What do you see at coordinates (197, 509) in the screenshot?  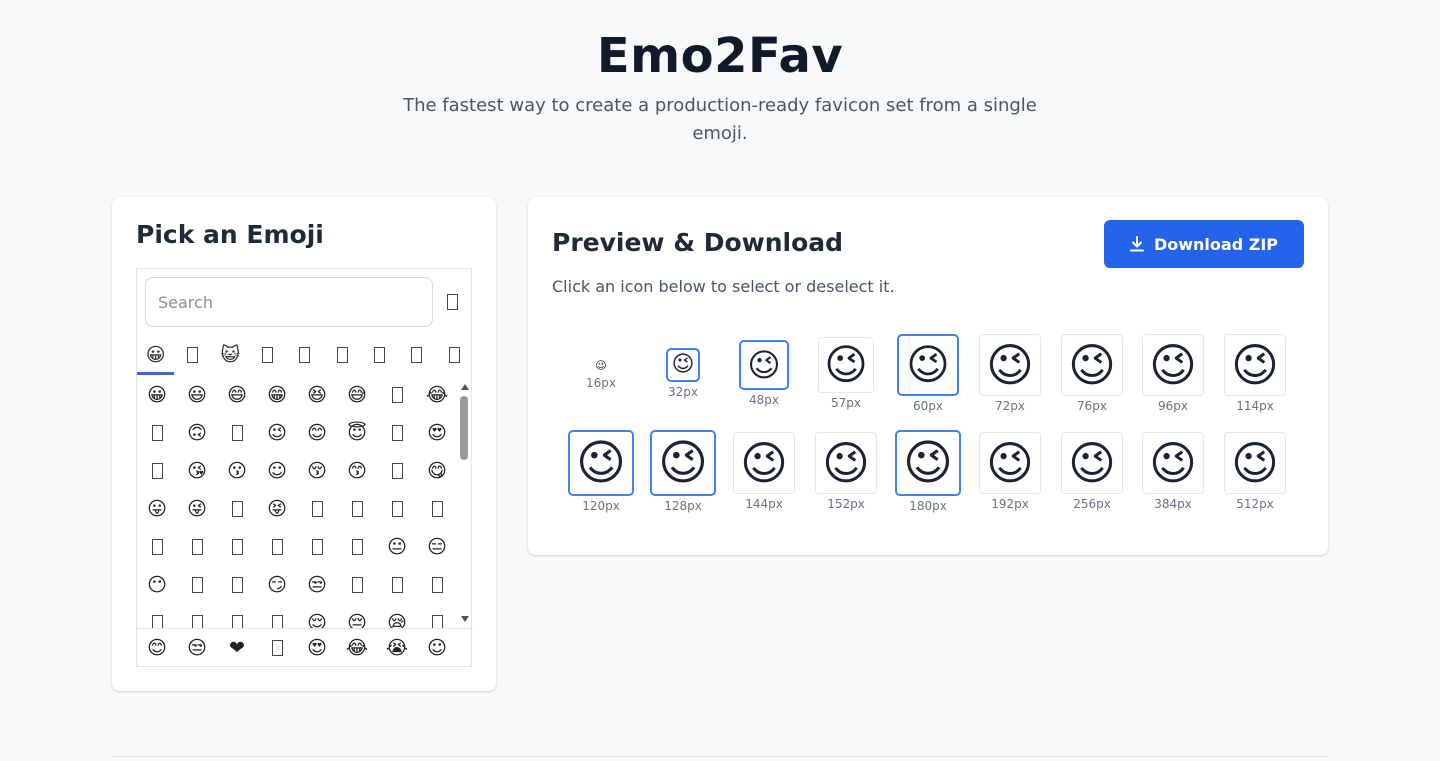 I see `emoji-option: 😜` at bounding box center [197, 509].